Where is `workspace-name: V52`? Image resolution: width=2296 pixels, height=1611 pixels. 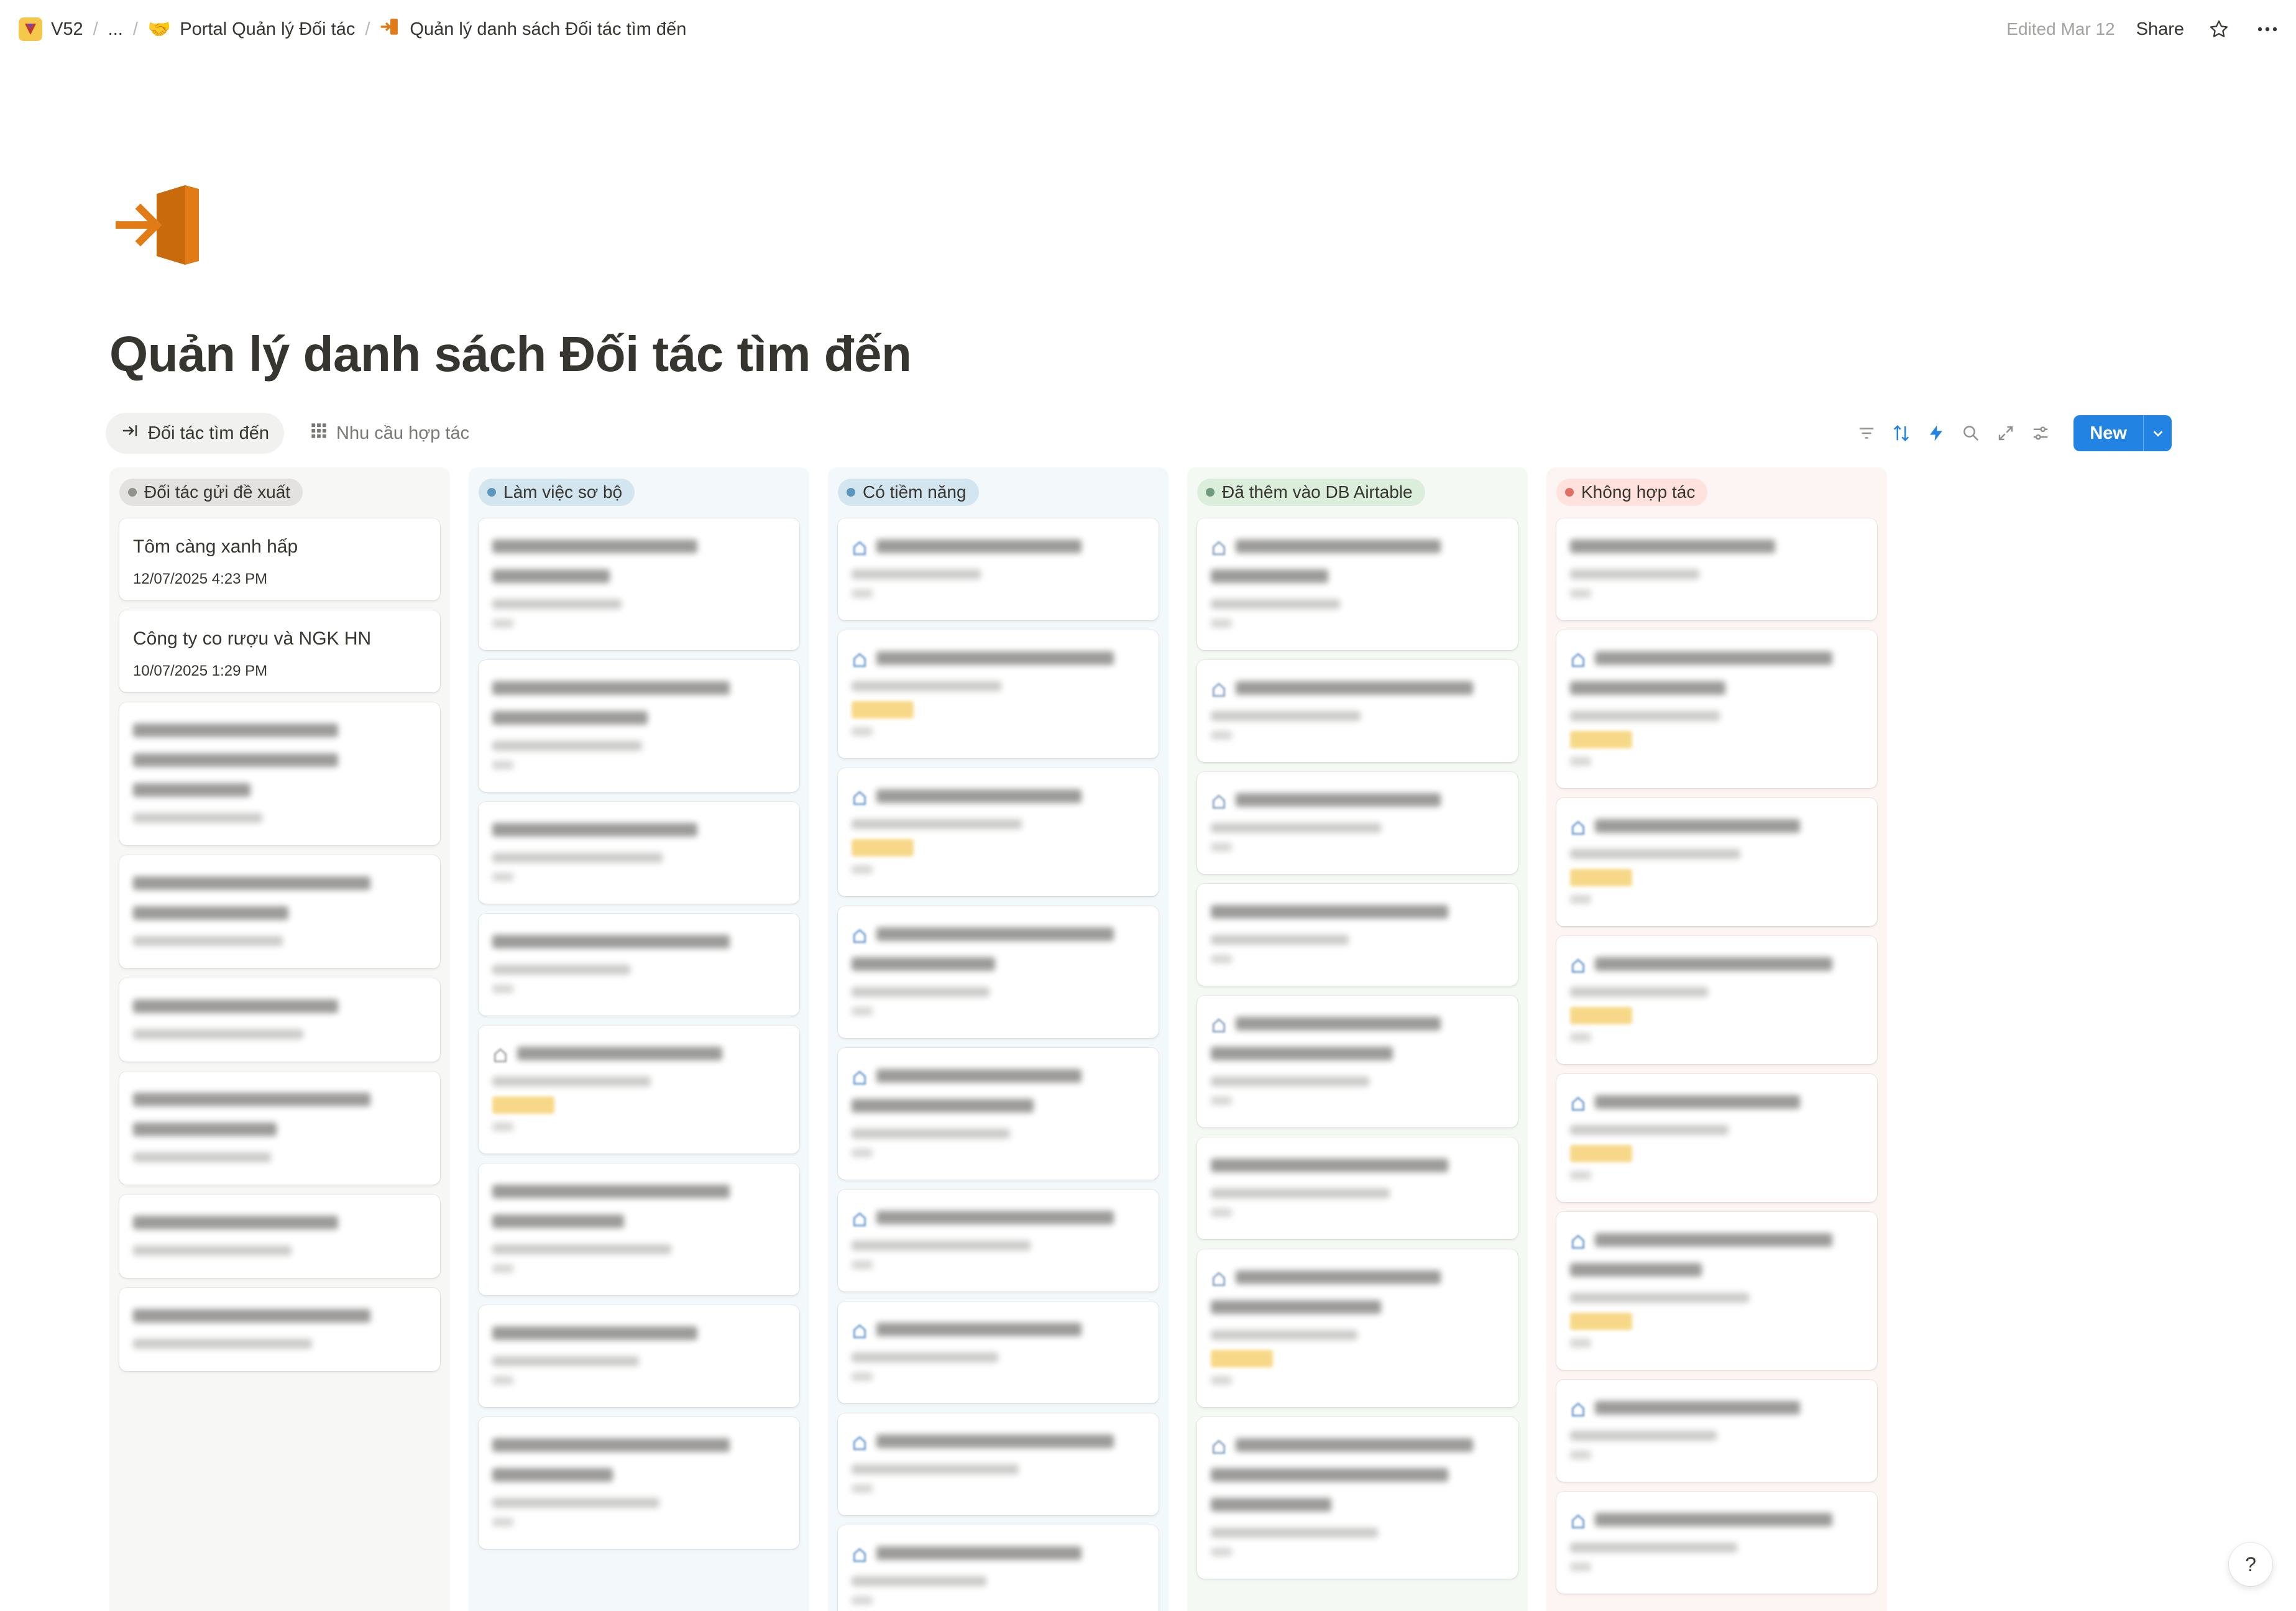
workspace-name: V52 is located at coordinates (67, 29).